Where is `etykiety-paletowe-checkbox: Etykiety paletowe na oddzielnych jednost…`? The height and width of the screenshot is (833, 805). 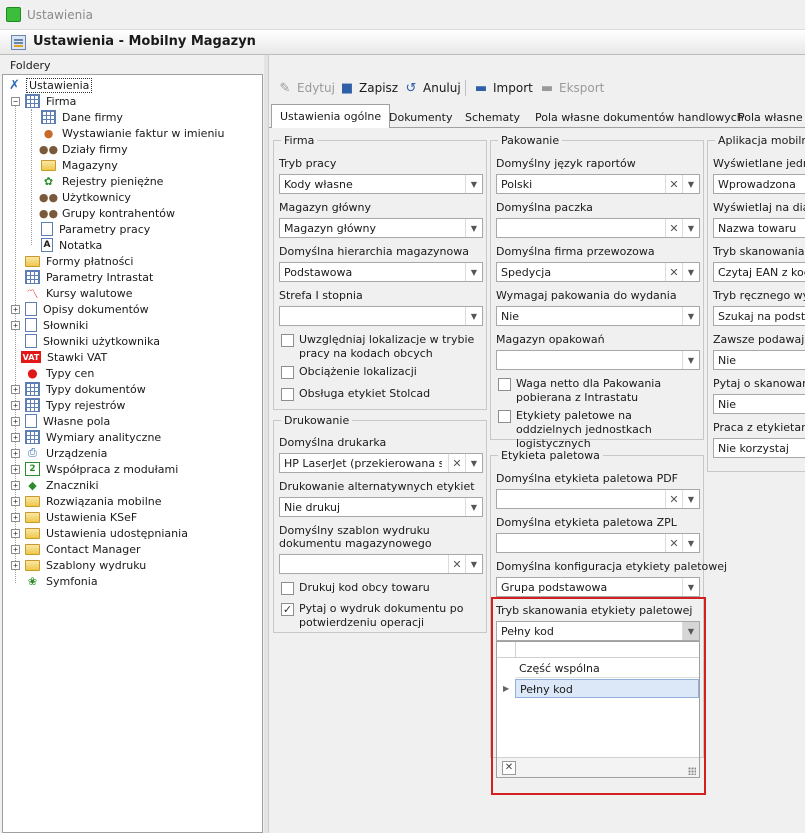 etykiety-paletowe-checkbox: Etykiety paletowe na oddzielnych jednost… is located at coordinates (599, 430).